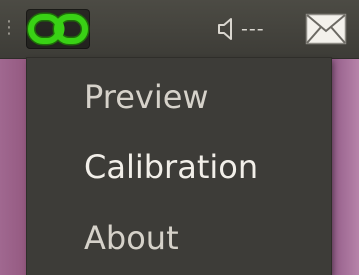 The width and height of the screenshot is (359, 275). What do you see at coordinates (225, 29) in the screenshot?
I see `speaker-icon` at bounding box center [225, 29].